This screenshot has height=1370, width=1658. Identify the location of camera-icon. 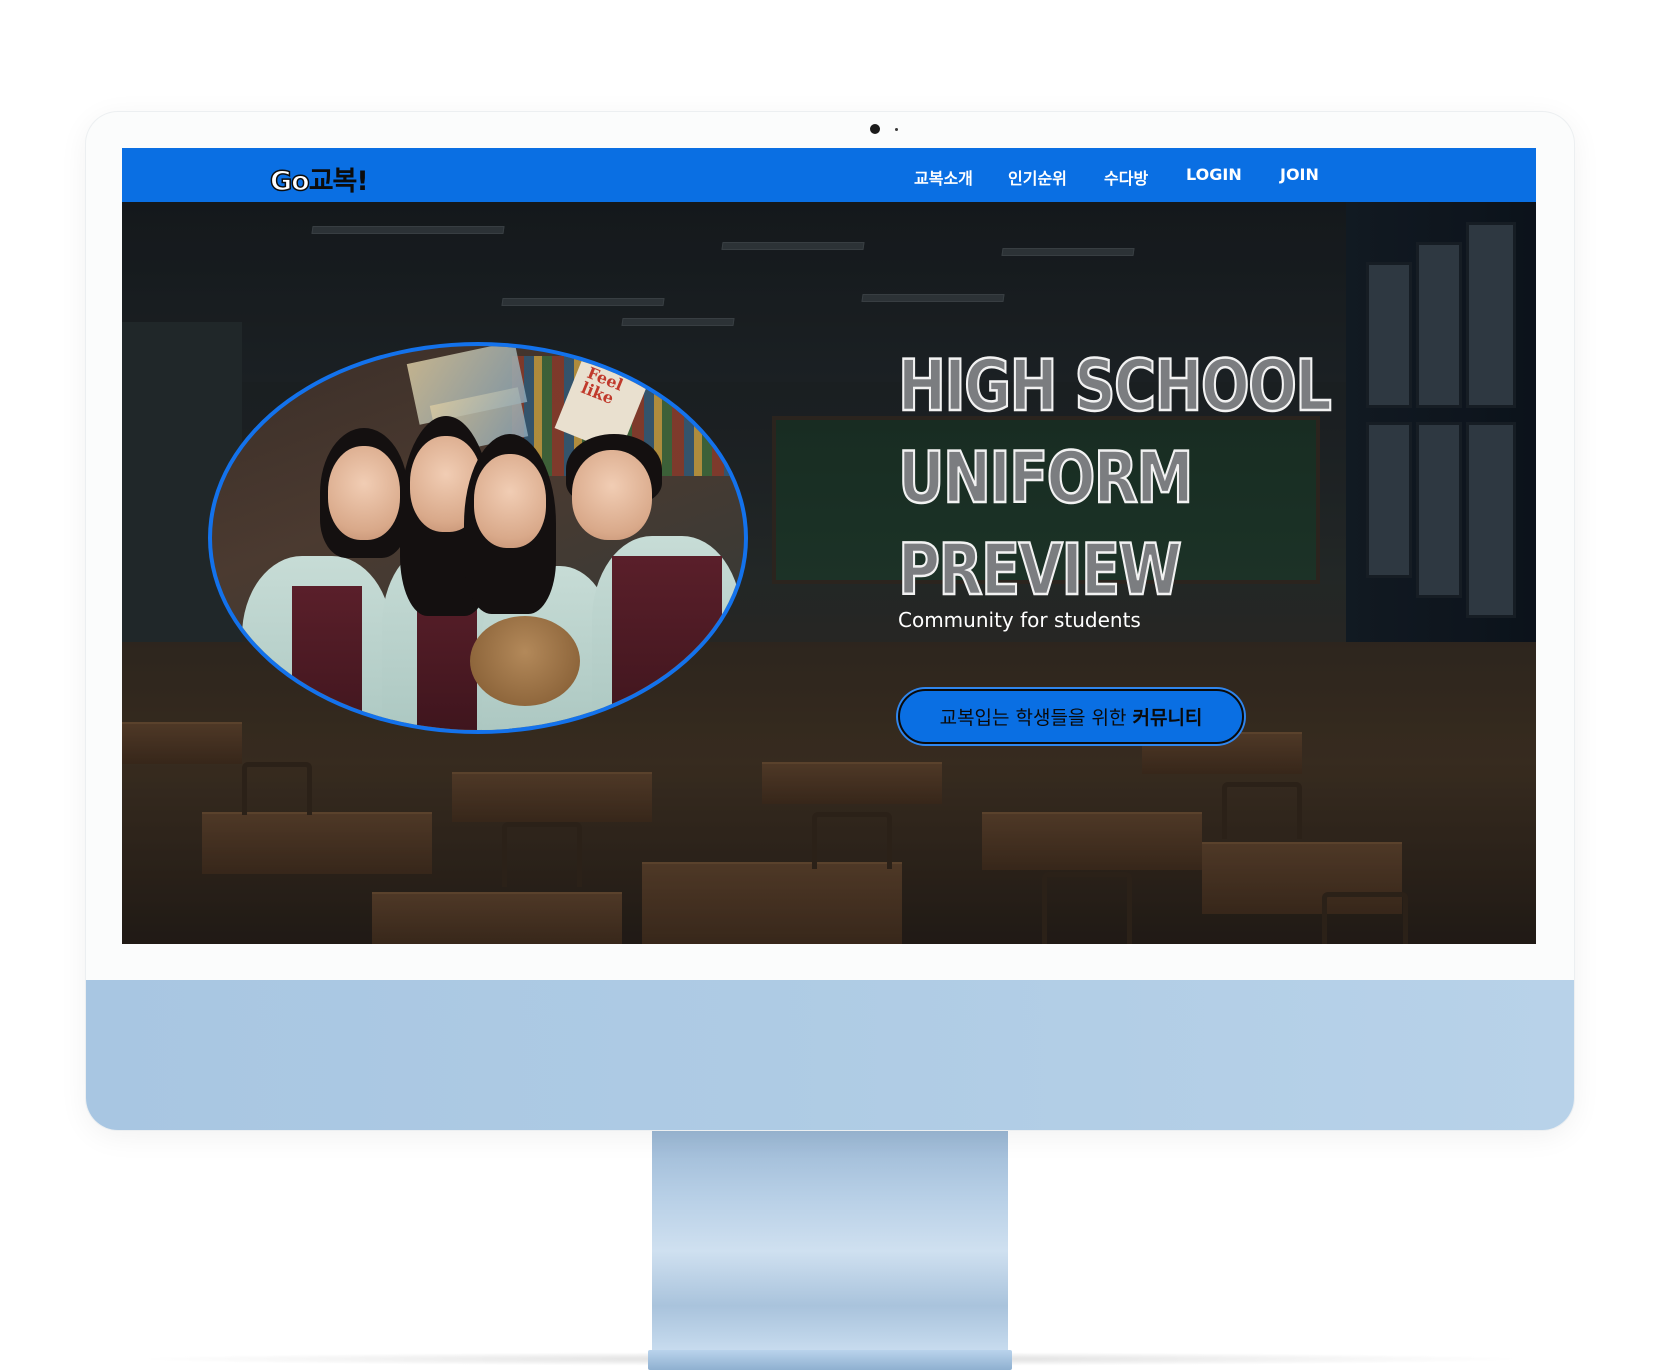
(875, 129).